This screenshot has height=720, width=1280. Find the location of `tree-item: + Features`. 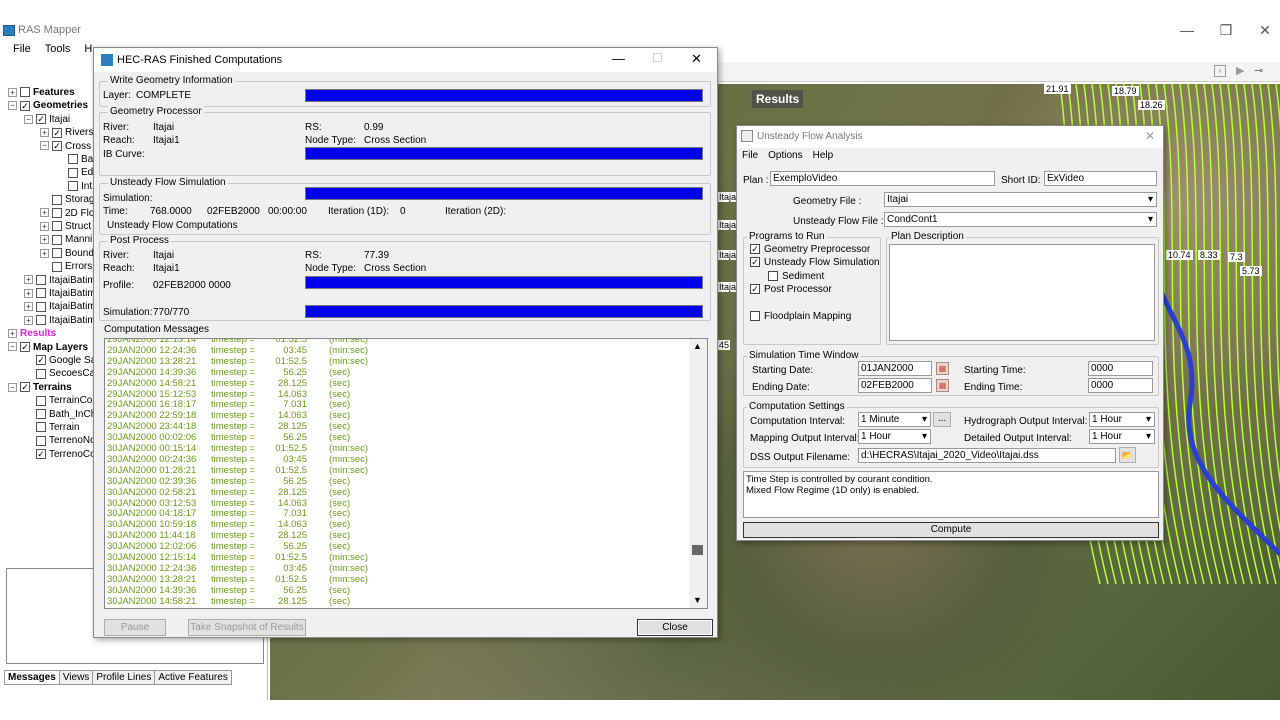

tree-item: + Features is located at coordinates (41, 92).